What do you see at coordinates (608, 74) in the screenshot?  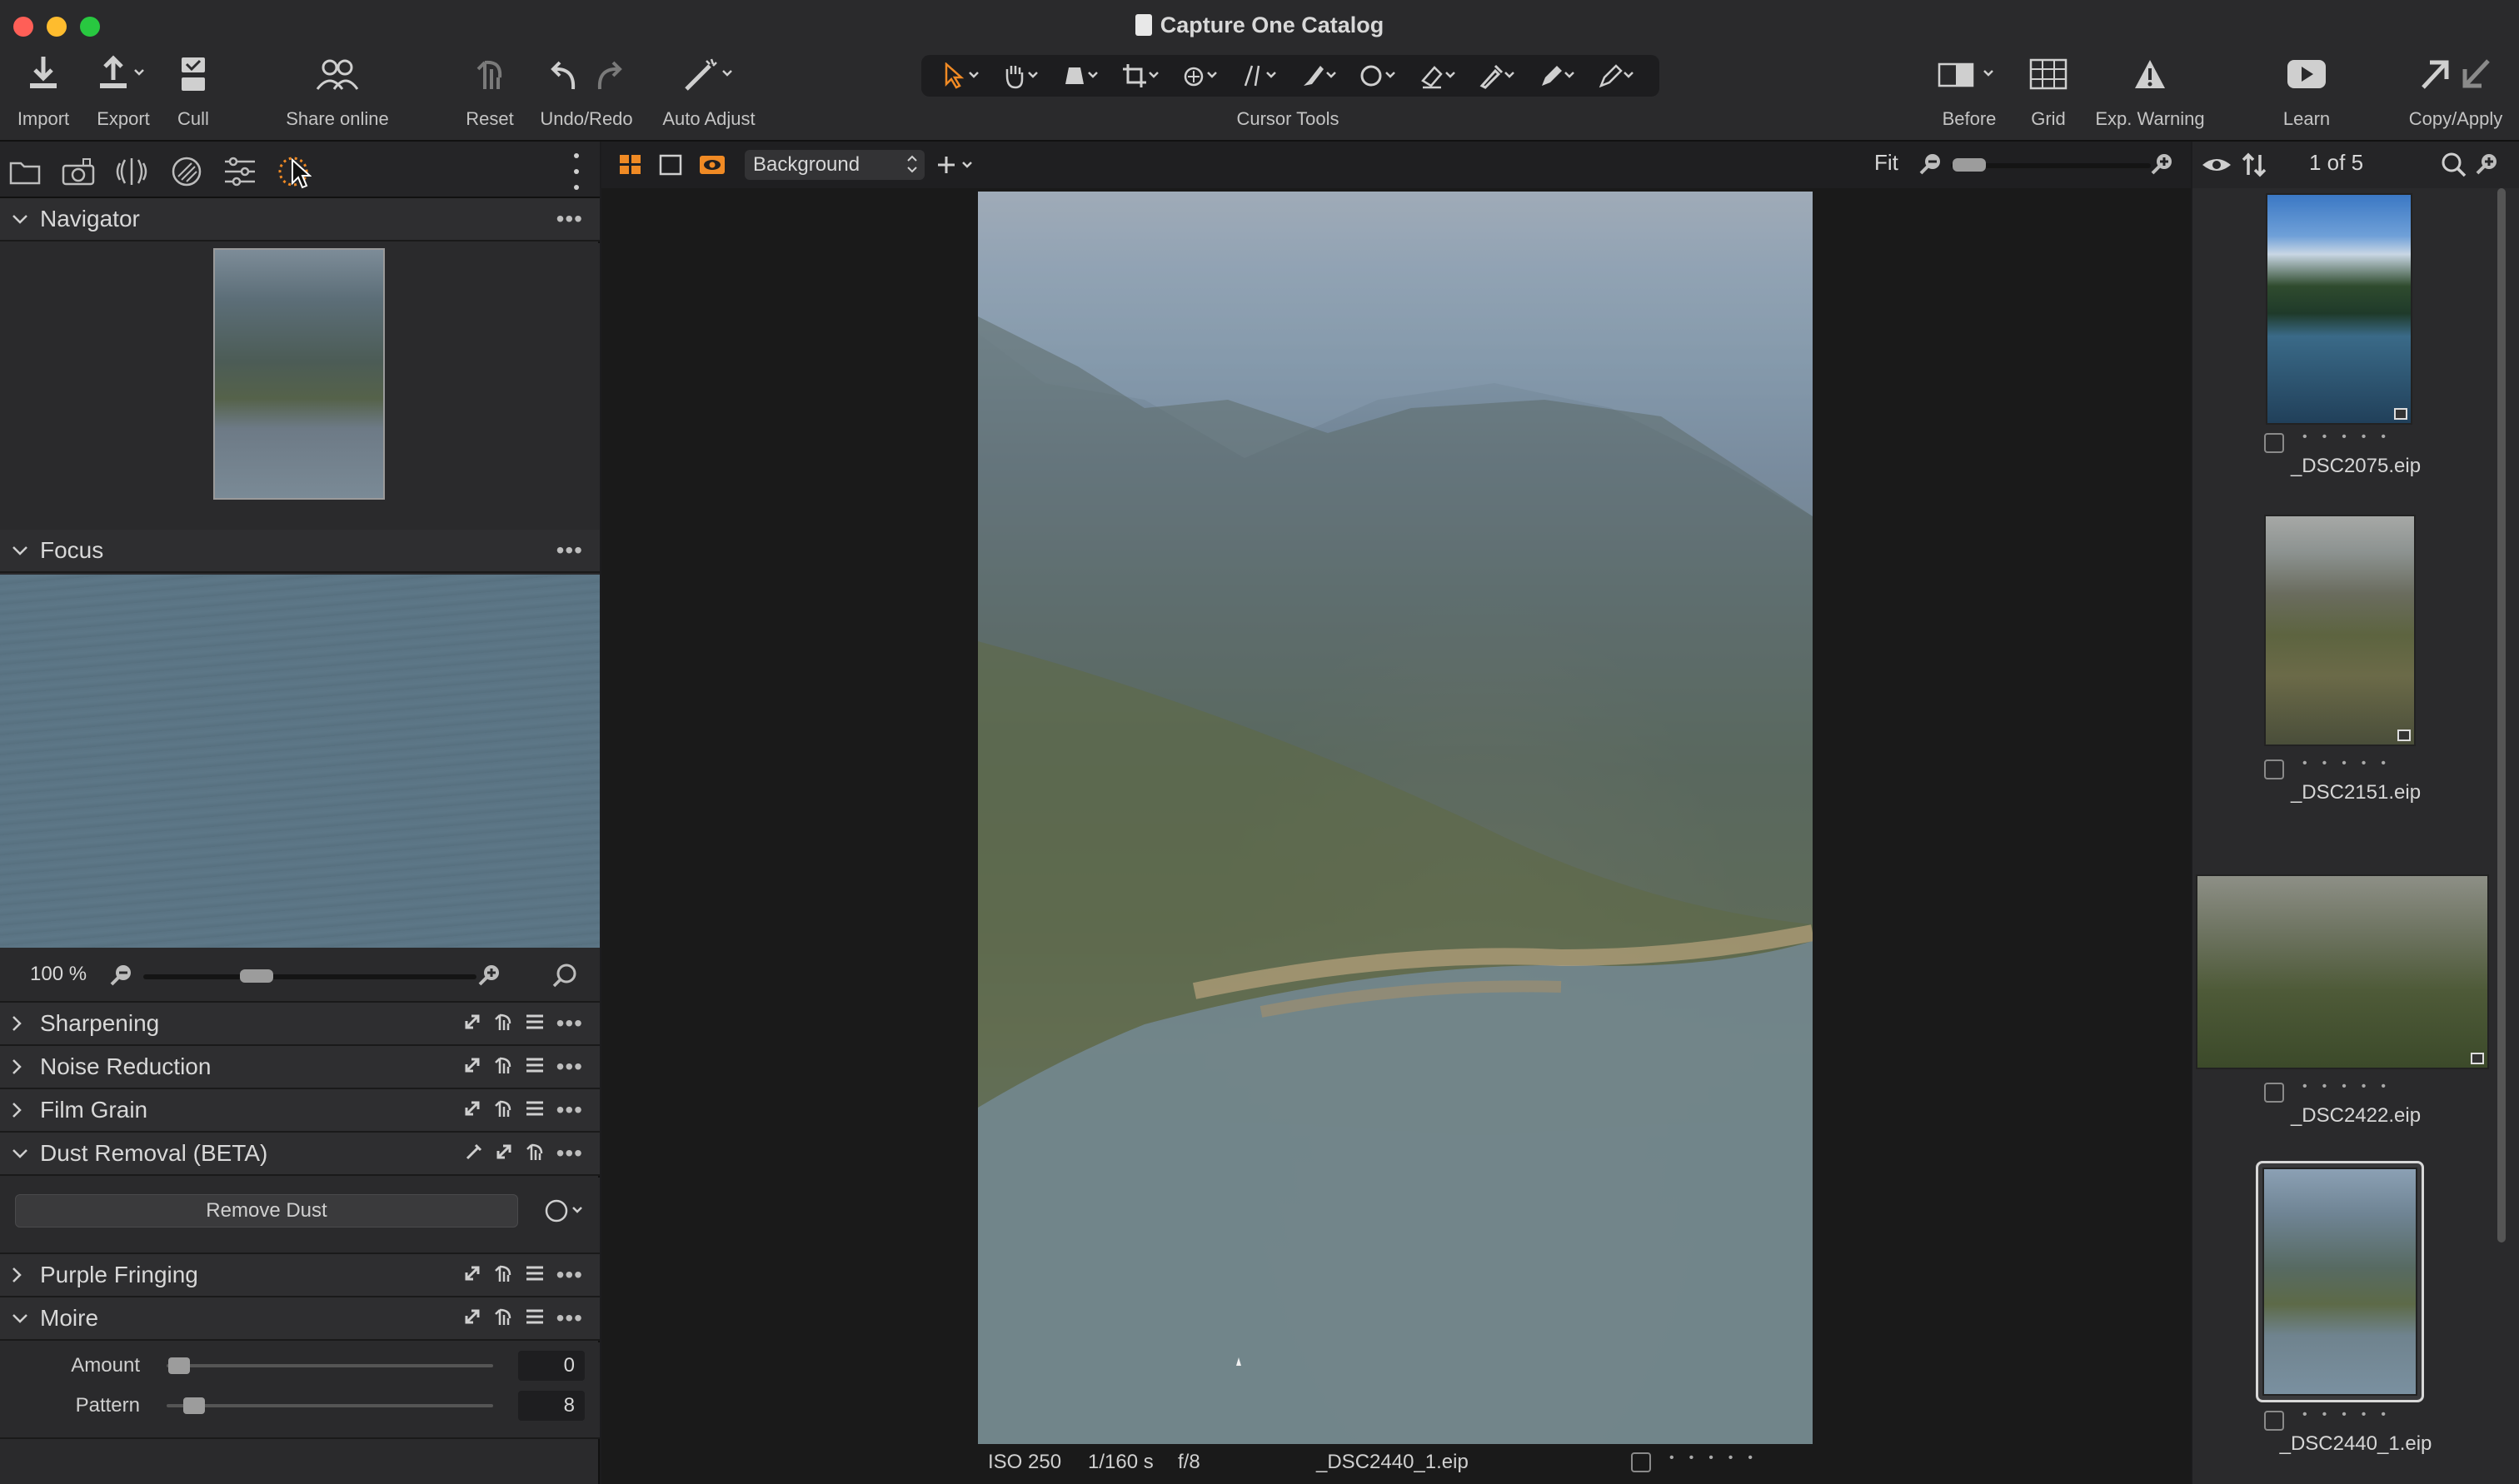 I see `redo-icon` at bounding box center [608, 74].